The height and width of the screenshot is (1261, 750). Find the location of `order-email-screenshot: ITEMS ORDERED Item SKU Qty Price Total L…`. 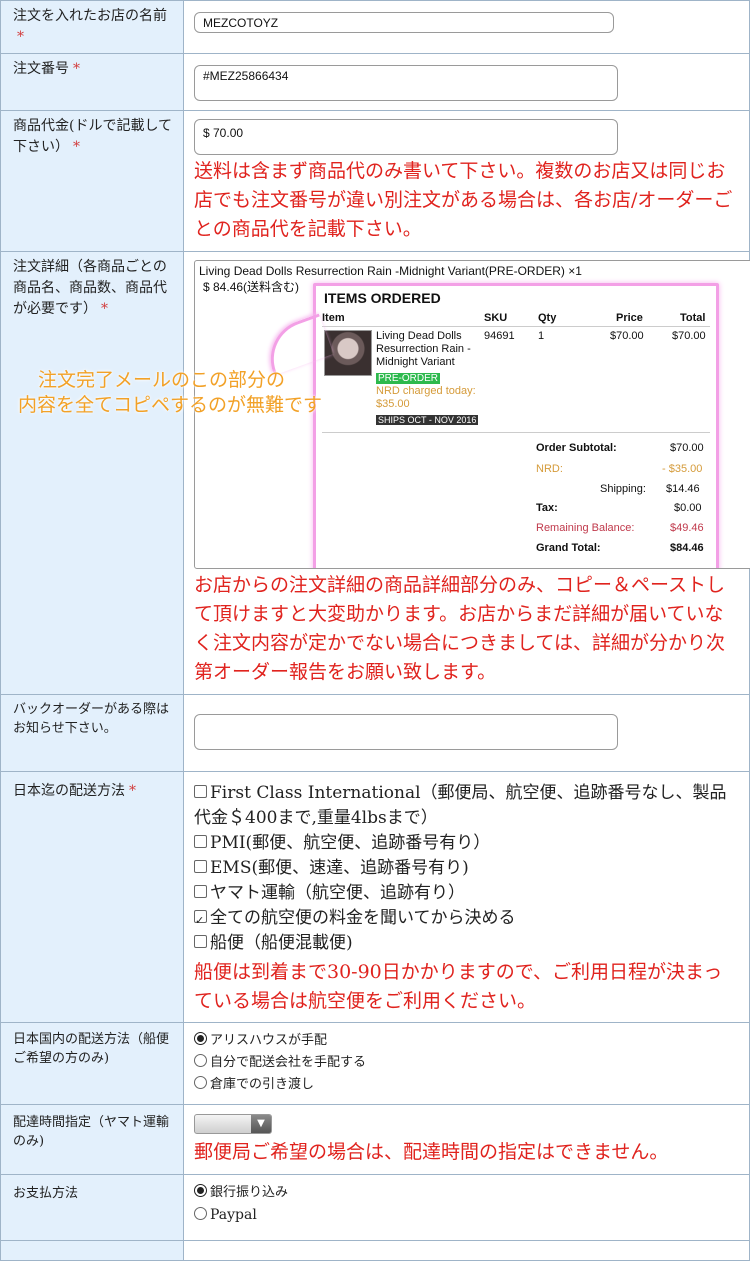

order-email-screenshot: ITEMS ORDERED Item SKU Qty Price Total L… is located at coordinates (516, 425).